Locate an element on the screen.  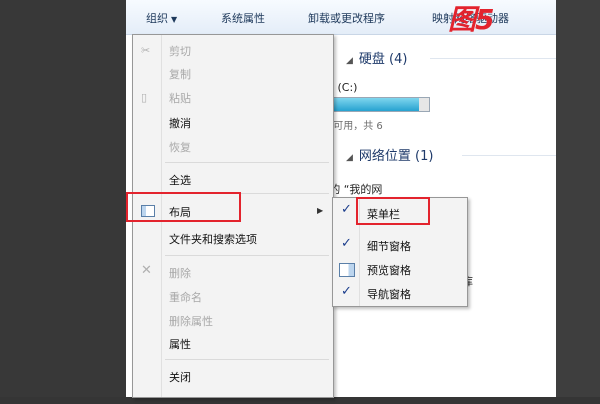
organize-button: 组织 ▼ is located at coordinates (161, 18).